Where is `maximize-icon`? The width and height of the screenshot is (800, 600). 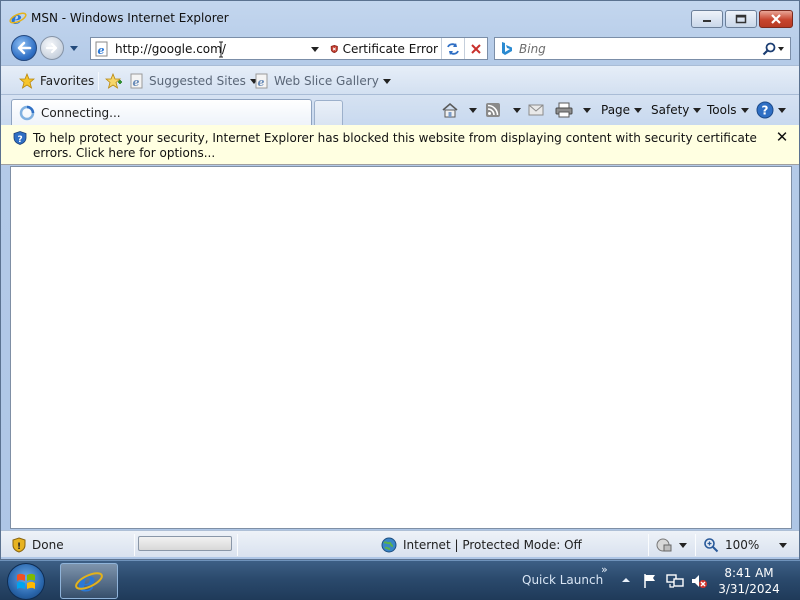 maximize-icon is located at coordinates (741, 19).